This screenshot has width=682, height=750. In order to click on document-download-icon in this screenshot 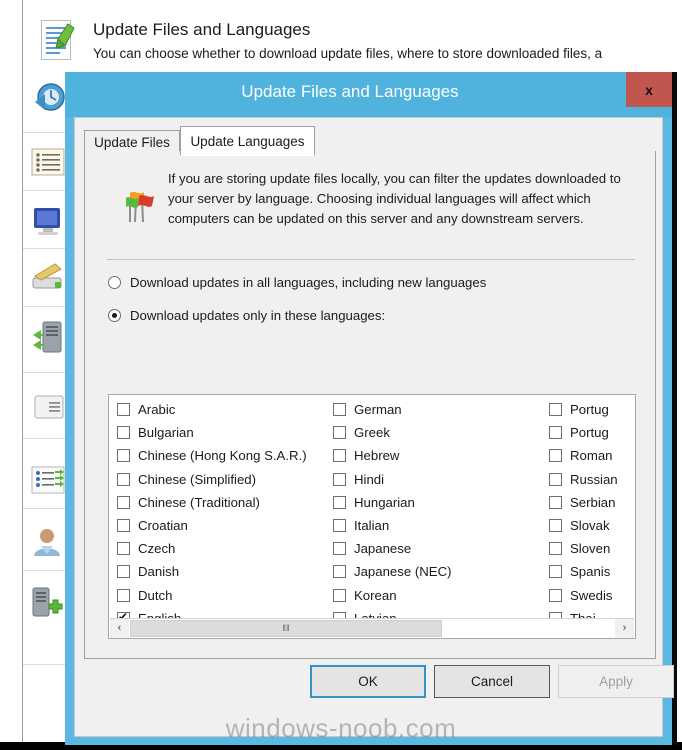, I will do `click(59, 41)`.